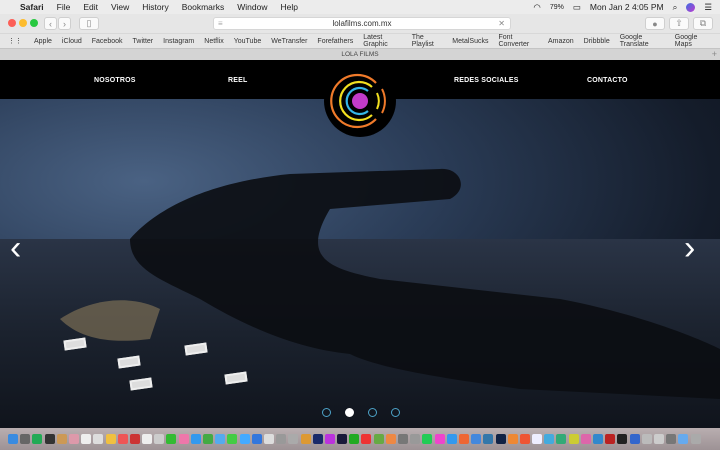 The height and width of the screenshot is (450, 720). Describe the element at coordinates (642, 41) in the screenshot. I see `bookmark: Google Translate` at that location.